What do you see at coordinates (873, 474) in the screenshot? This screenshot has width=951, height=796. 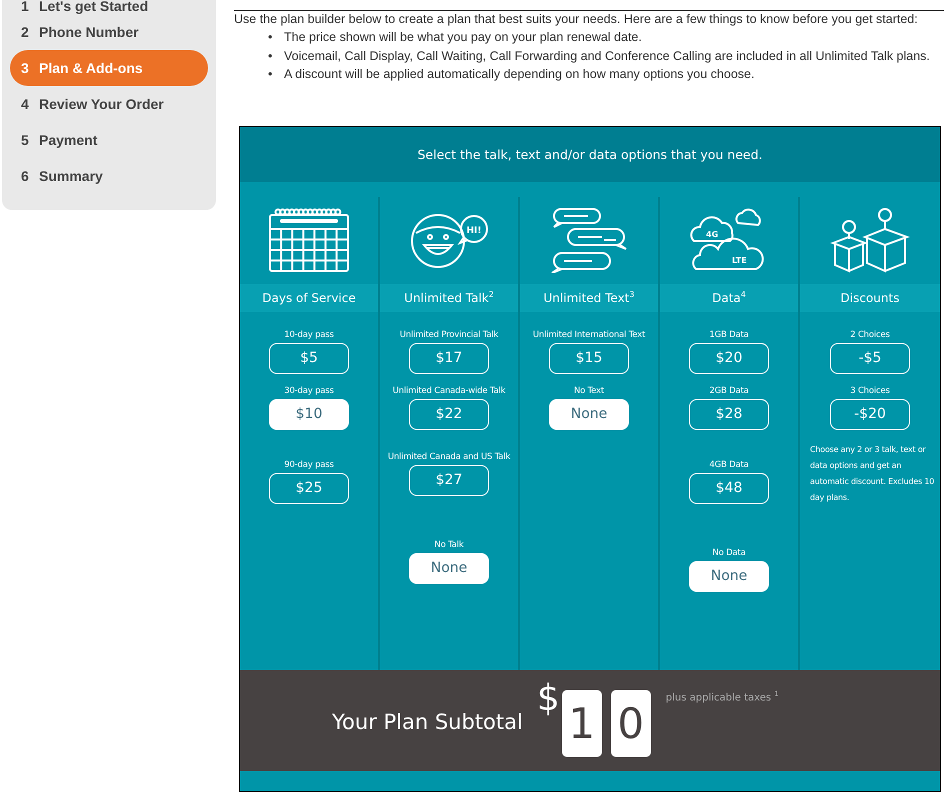 I see `discount-note: Choose any 2 or 3 talk, text or data options and get an automatic discount. Excludes 10 day plans.` at bounding box center [873, 474].